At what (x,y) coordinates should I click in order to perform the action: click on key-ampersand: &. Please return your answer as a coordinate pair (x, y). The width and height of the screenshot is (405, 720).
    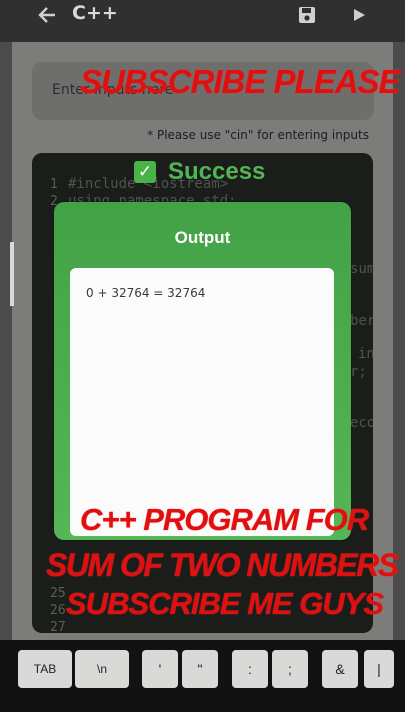
    Looking at the image, I should click on (340, 669).